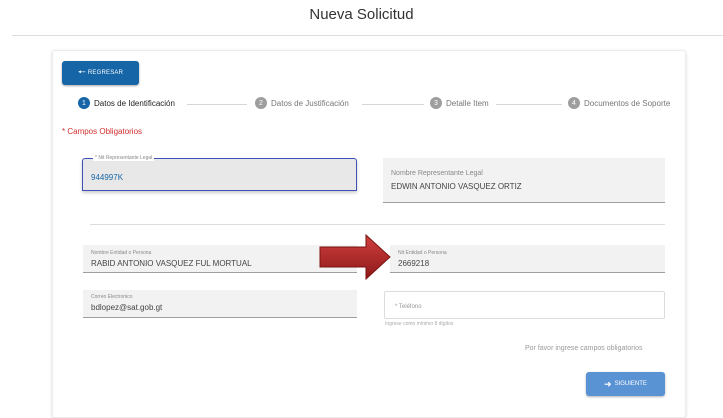  I want to click on step-documentos: 4 Documentos de Soporte, so click(619, 103).